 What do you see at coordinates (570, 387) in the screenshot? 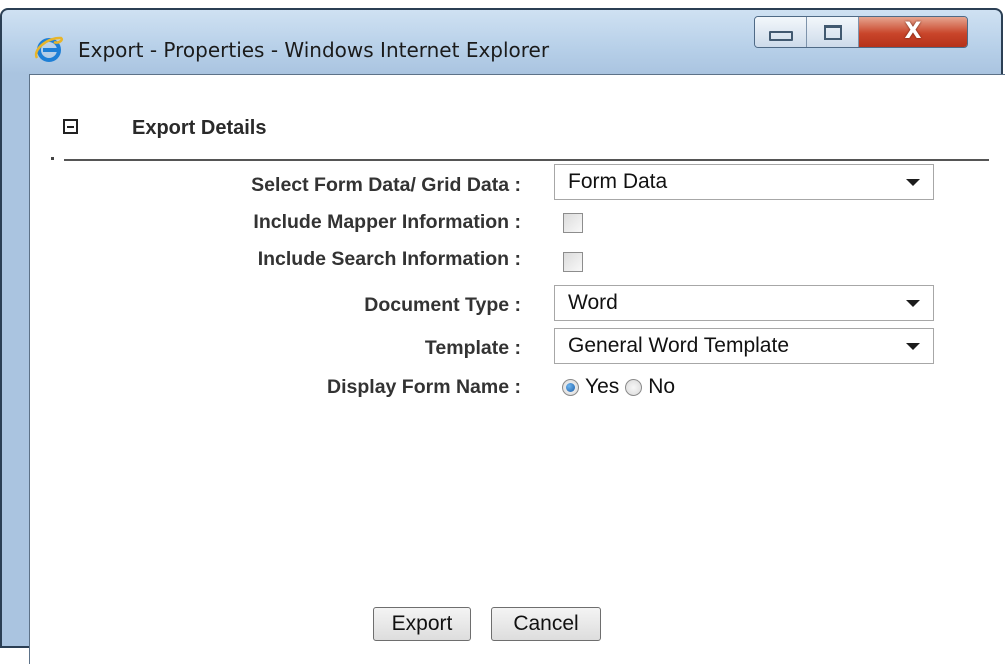
I see `radio-yes` at bounding box center [570, 387].